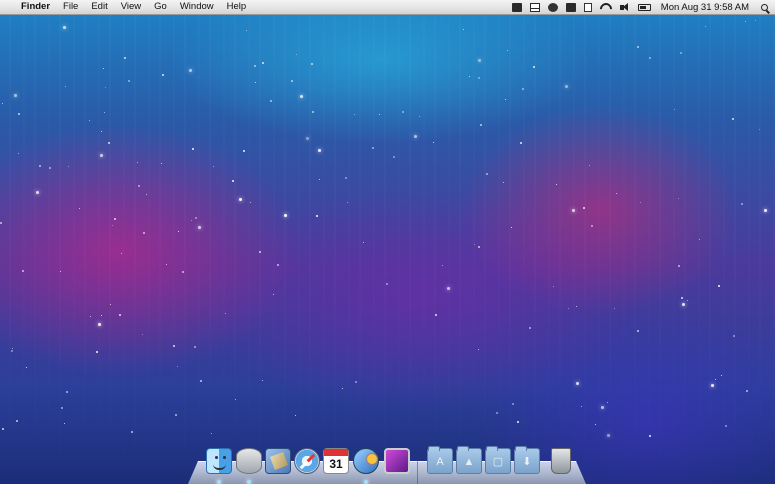 The width and height of the screenshot is (775, 484). I want to click on dropbox-icon, so click(570, 7).